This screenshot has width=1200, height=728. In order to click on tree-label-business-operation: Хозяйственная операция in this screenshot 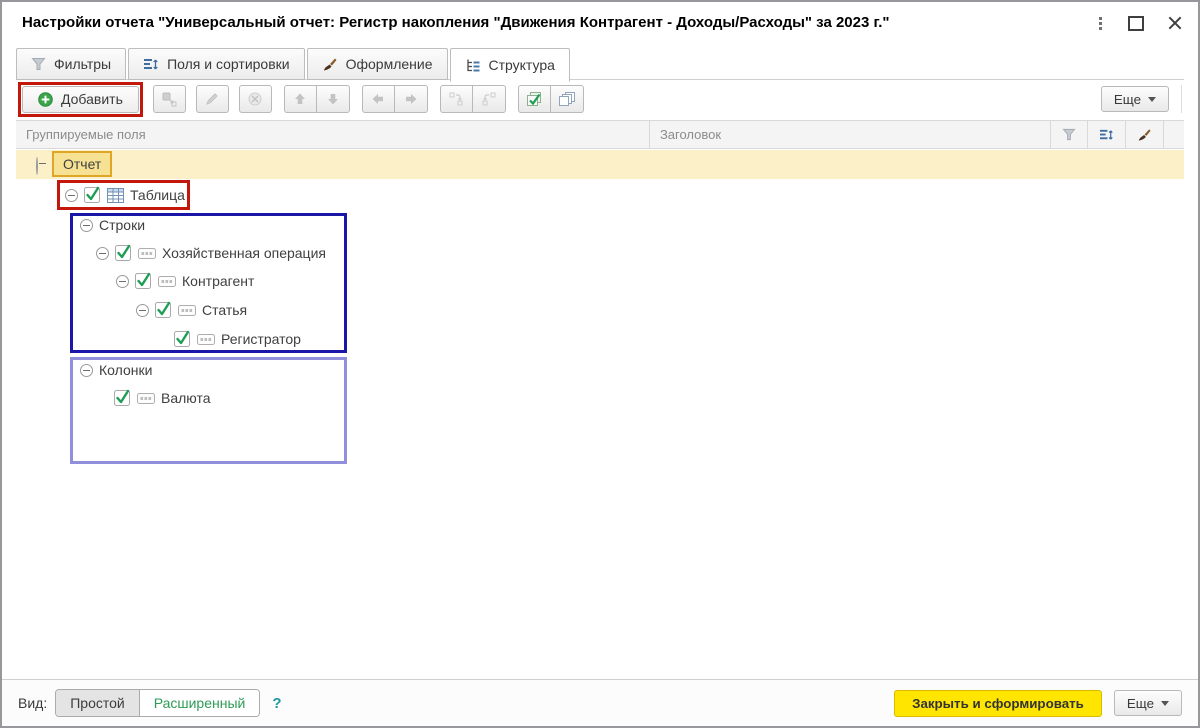, I will do `click(244, 253)`.